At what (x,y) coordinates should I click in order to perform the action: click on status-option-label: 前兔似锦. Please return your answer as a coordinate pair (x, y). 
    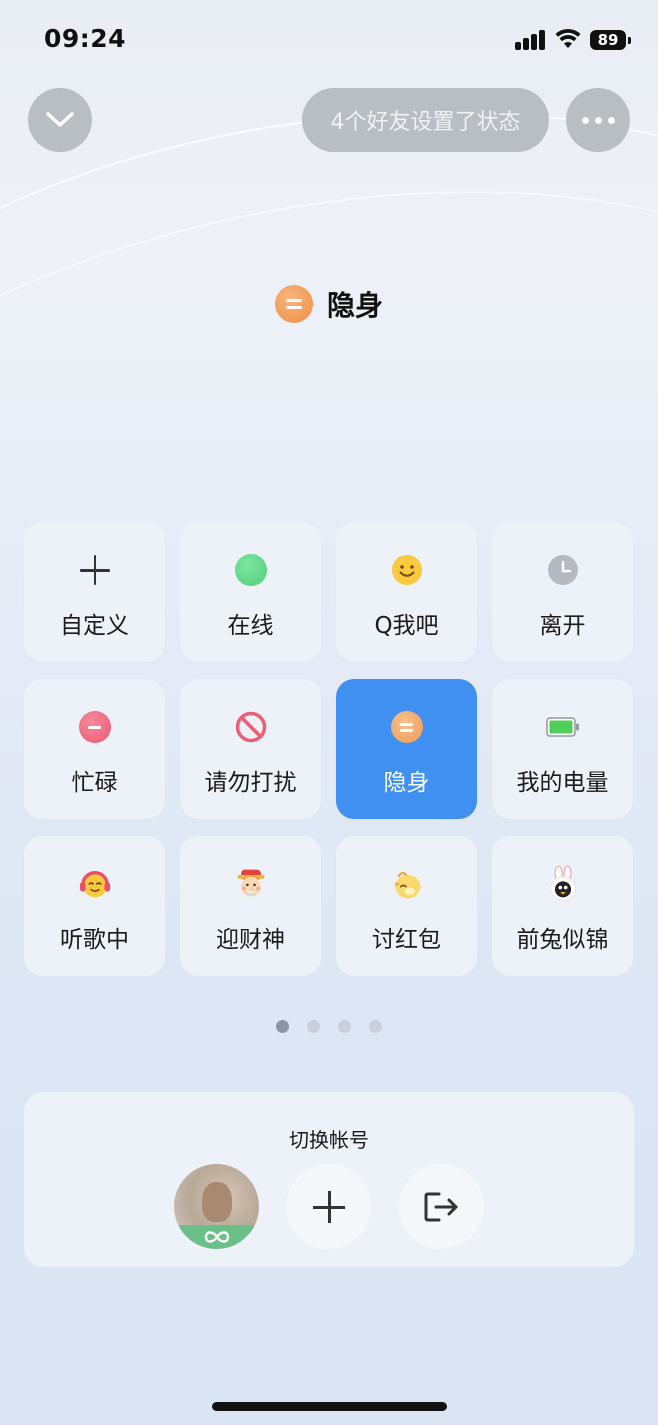
    Looking at the image, I should click on (562, 940).